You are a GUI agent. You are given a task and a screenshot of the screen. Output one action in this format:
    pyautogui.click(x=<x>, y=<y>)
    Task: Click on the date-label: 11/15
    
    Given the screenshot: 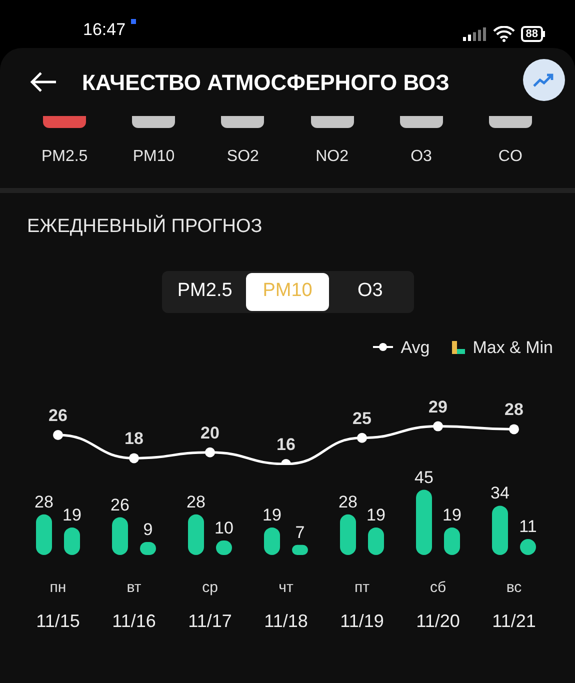 What is the action you would take?
    pyautogui.click(x=58, y=621)
    